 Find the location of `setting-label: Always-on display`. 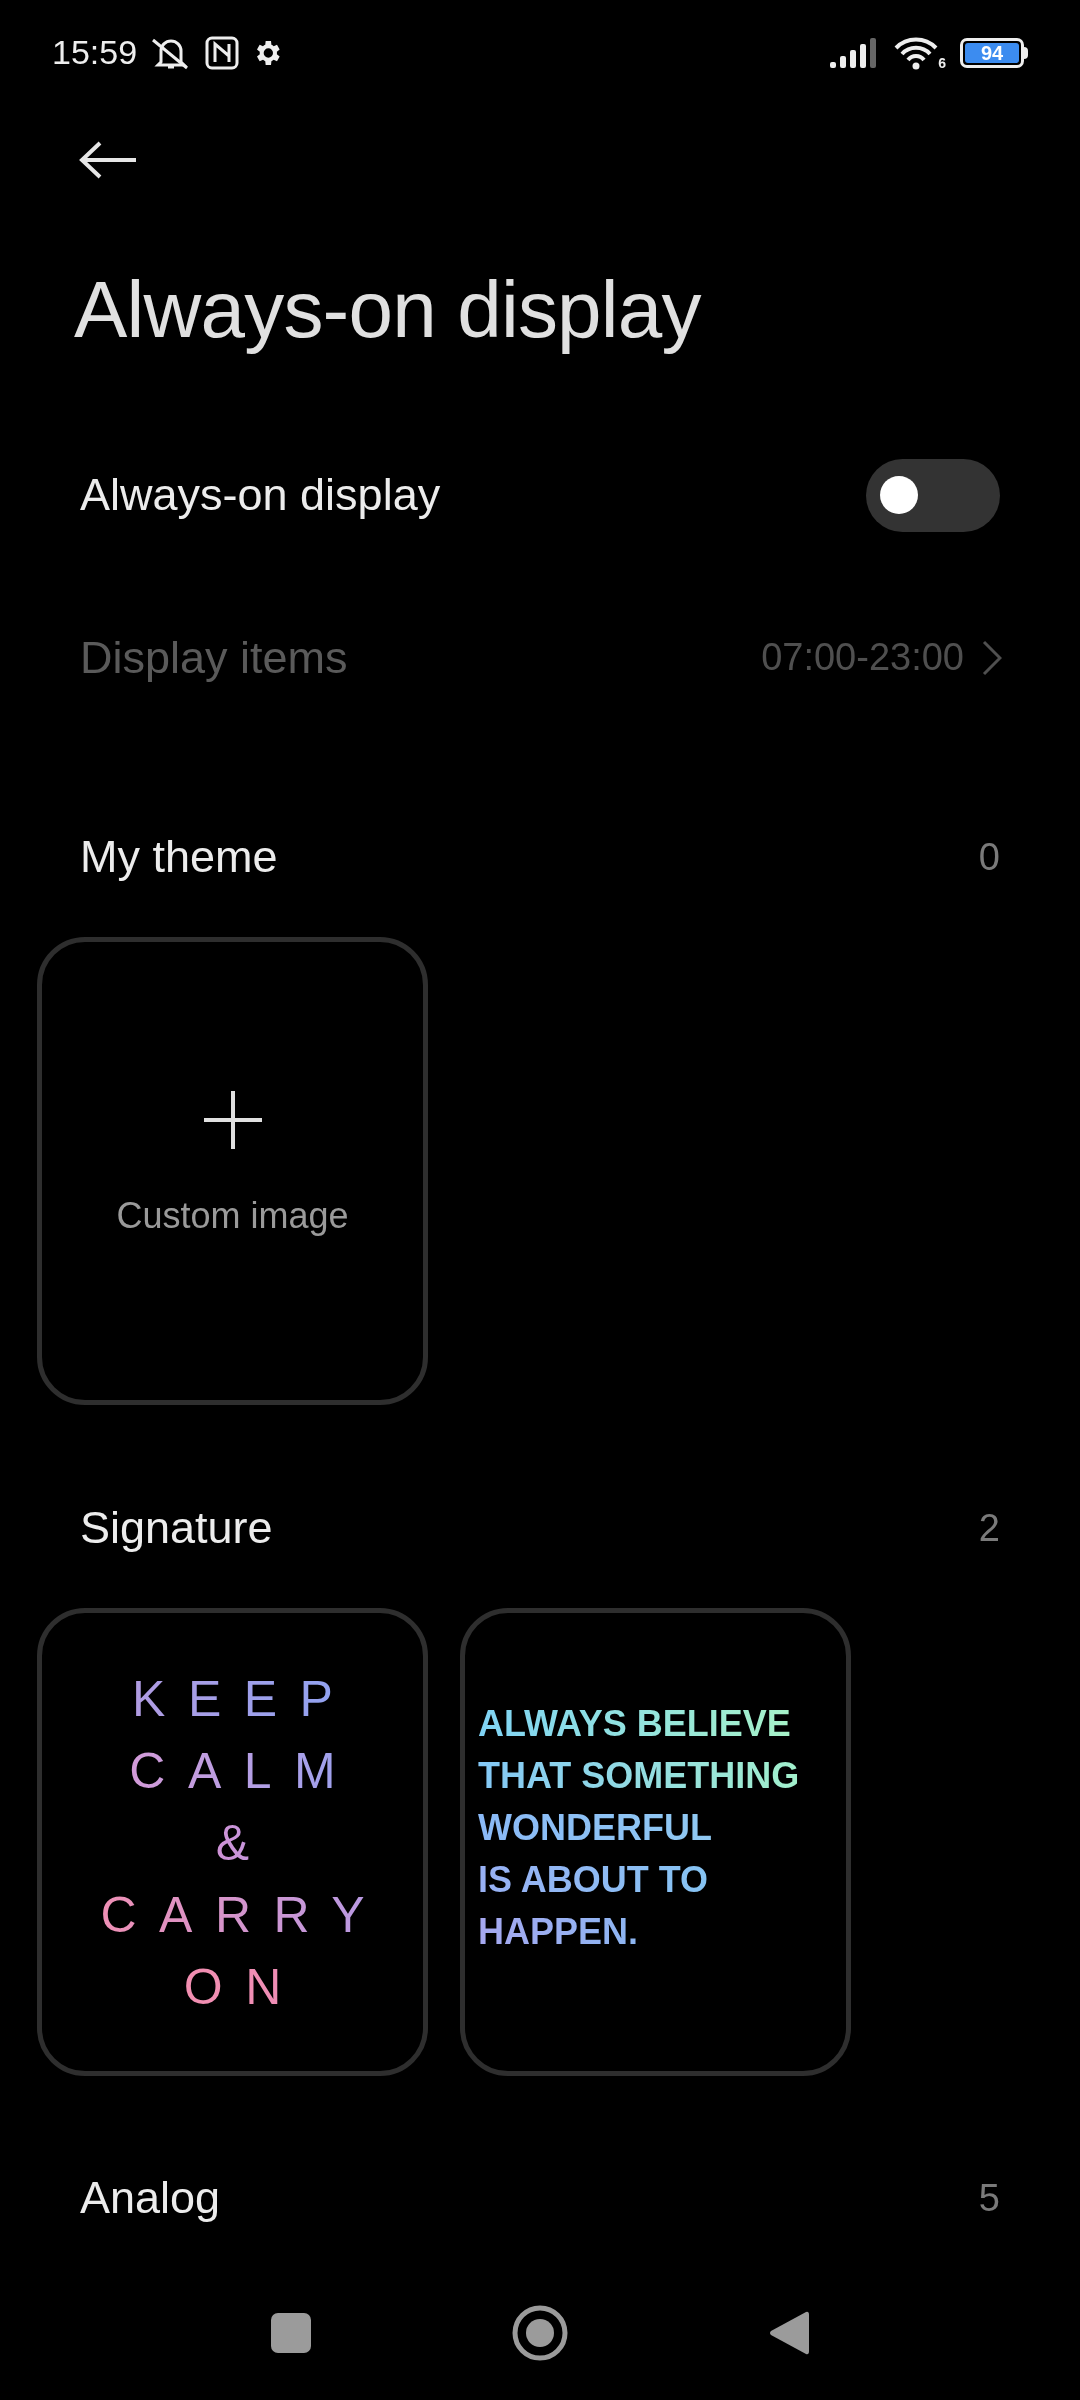

setting-label: Always-on display is located at coordinates (260, 495).